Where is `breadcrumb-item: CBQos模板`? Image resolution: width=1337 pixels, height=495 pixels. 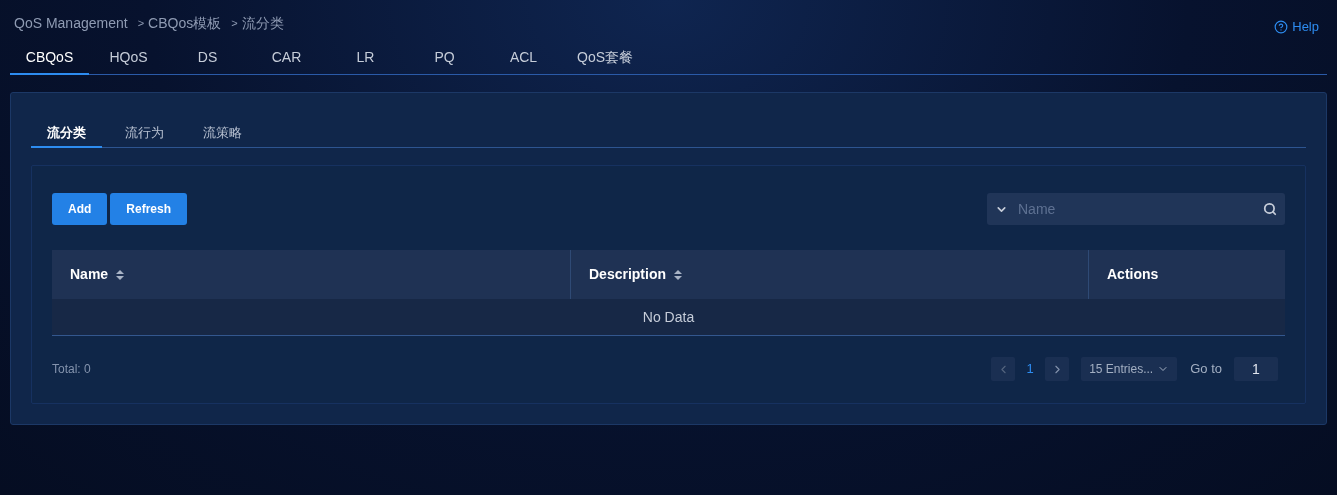
breadcrumb-item: CBQos模板 is located at coordinates (185, 23).